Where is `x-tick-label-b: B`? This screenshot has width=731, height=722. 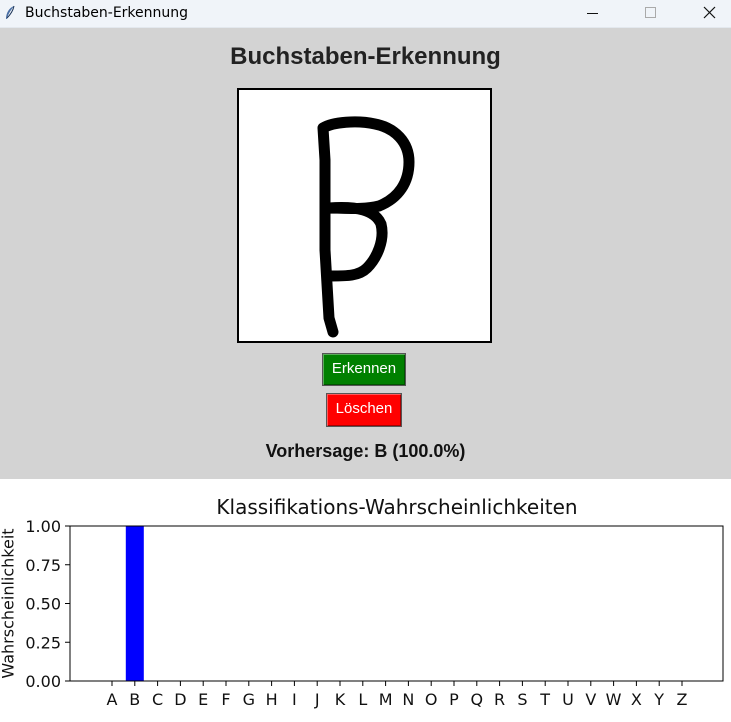 x-tick-label-b: B is located at coordinates (134, 699).